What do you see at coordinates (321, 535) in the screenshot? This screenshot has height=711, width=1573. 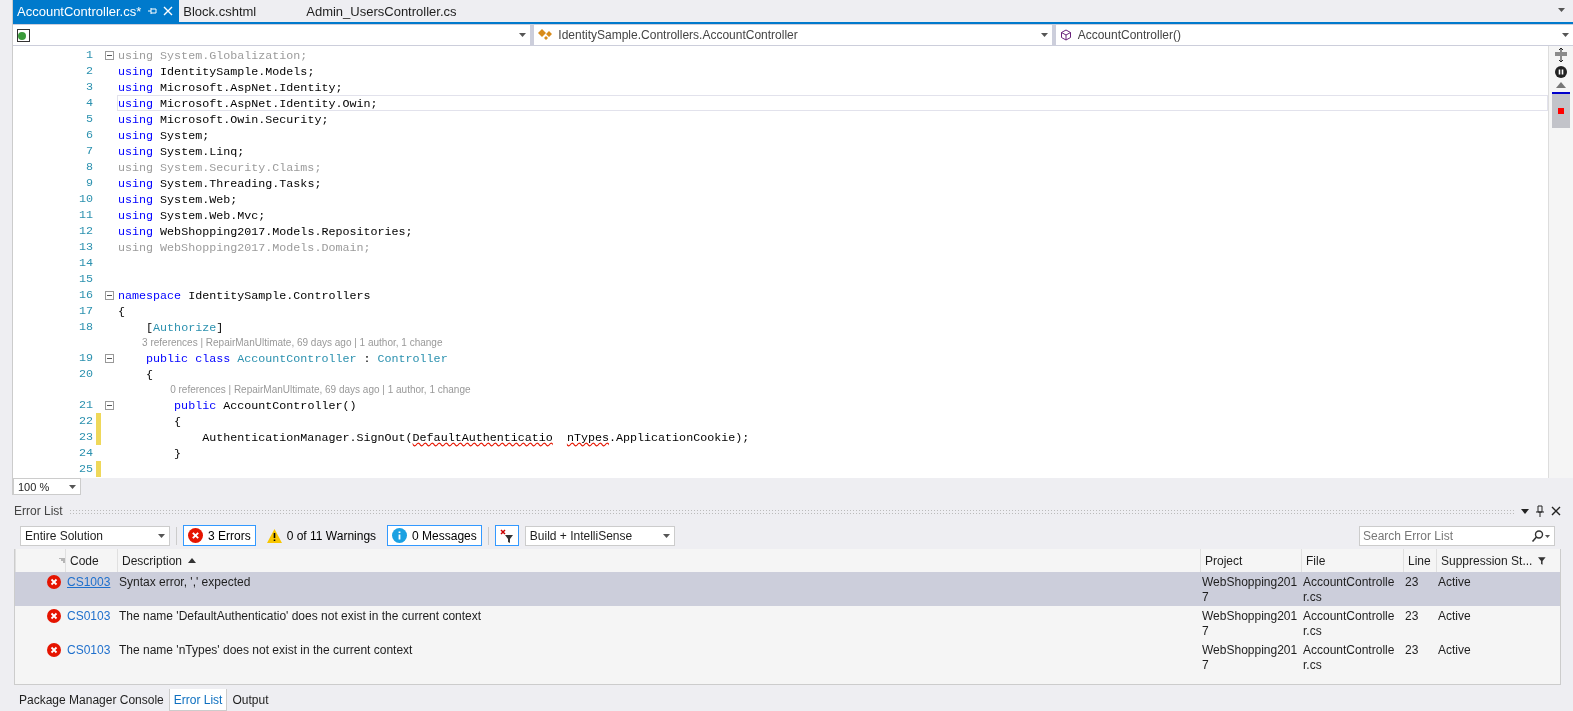 I see `filter-toggle: 0 of 11 Warnings` at bounding box center [321, 535].